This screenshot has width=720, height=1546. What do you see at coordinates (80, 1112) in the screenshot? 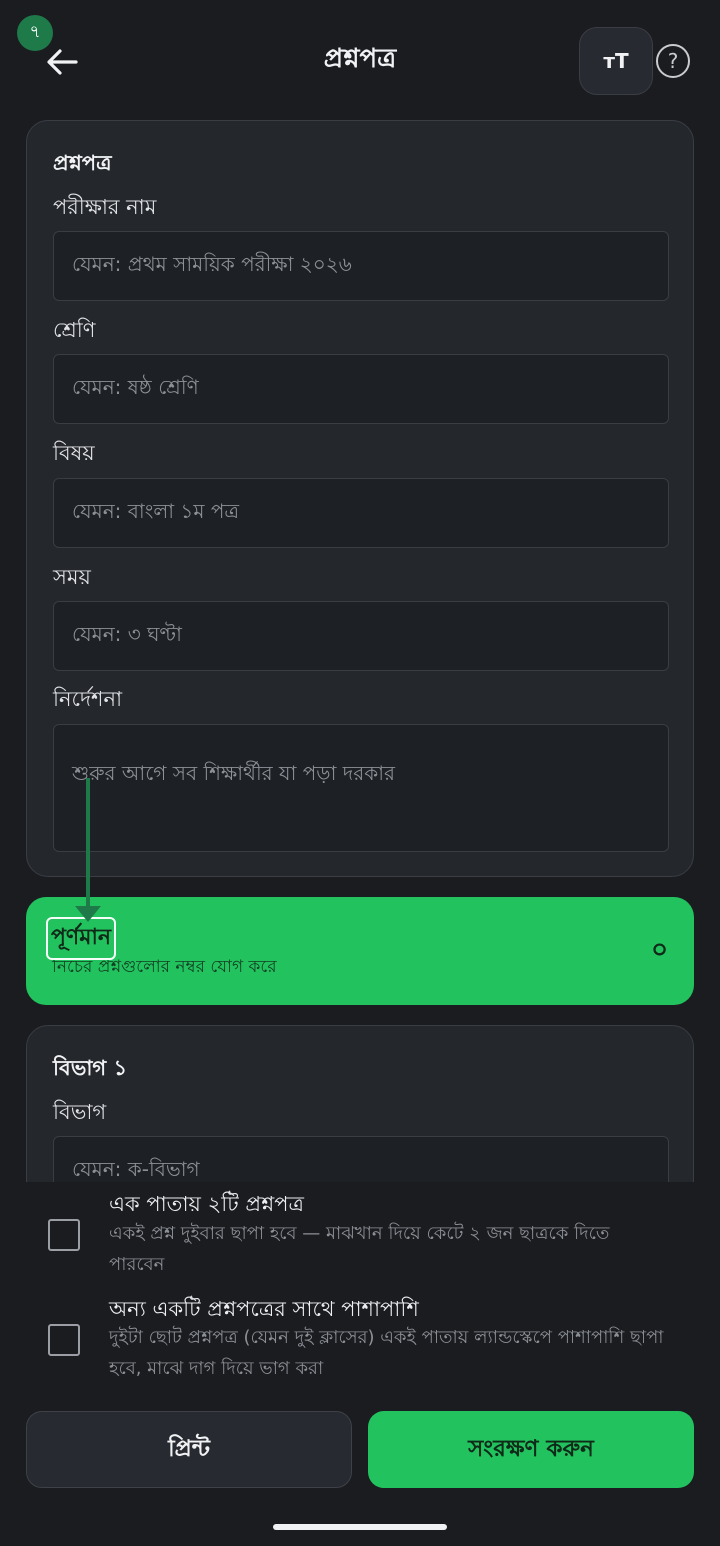
I see `section-label: বিভাগ` at bounding box center [80, 1112].